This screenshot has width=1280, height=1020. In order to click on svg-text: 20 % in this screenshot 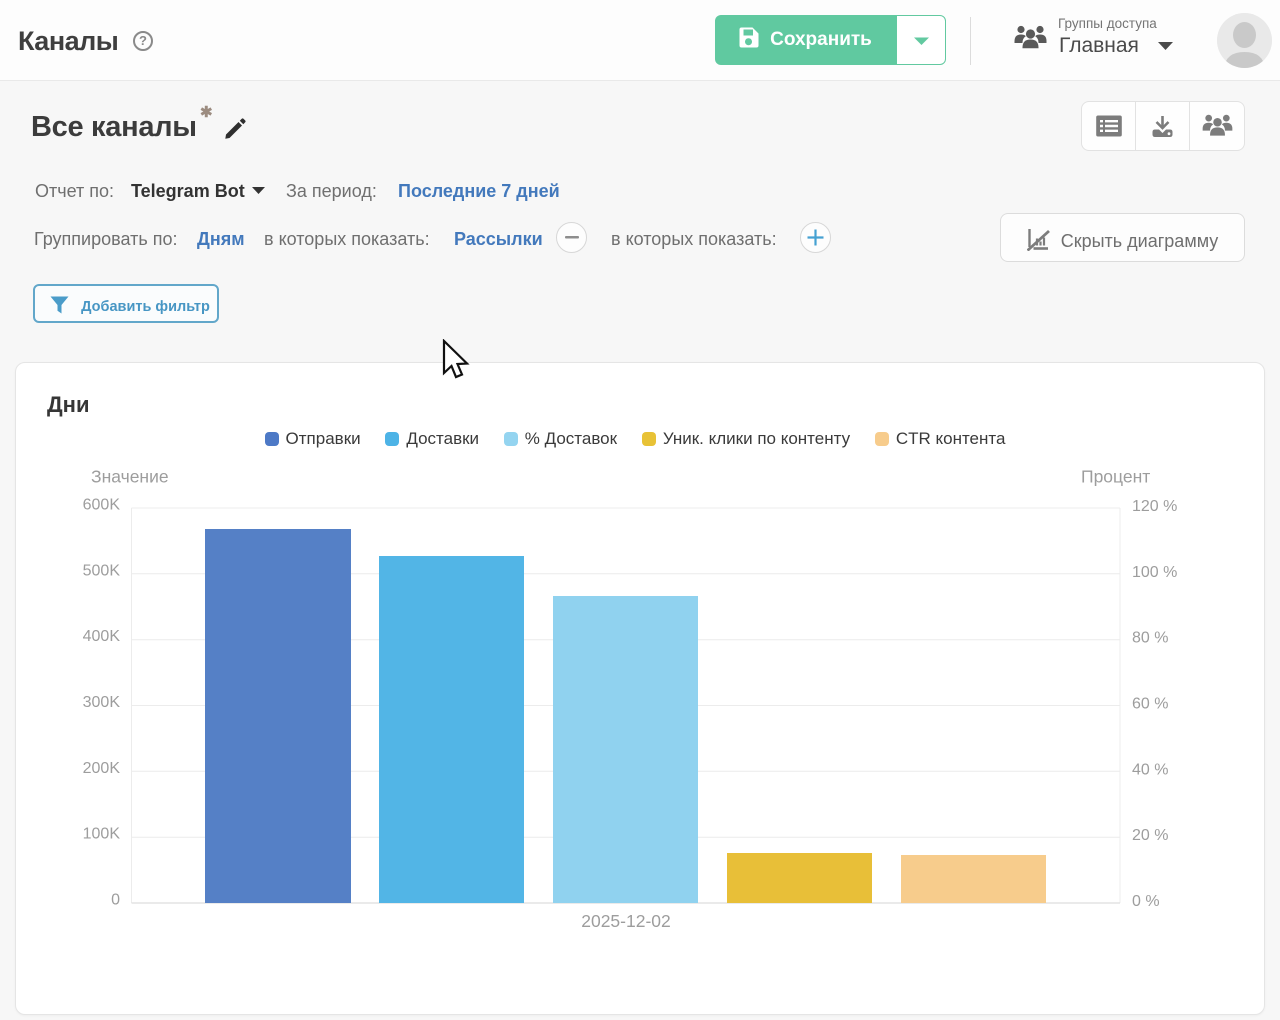, I will do `click(1150, 835)`.